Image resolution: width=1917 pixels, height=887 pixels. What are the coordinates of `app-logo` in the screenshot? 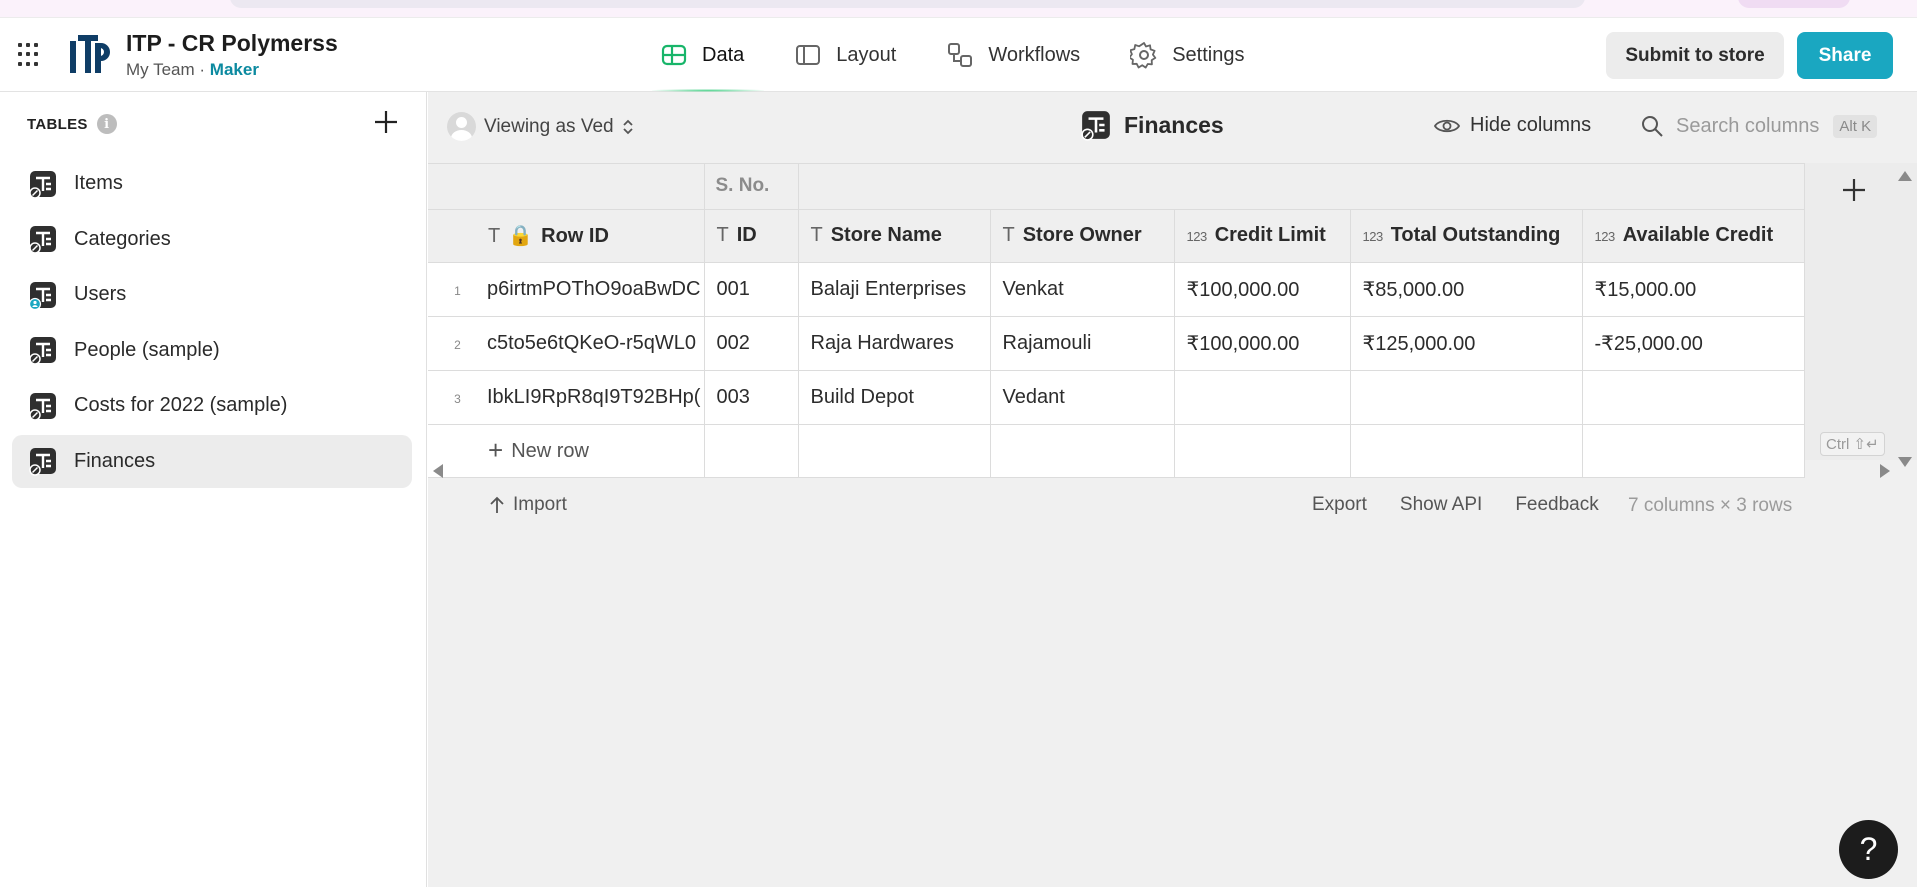 It's located at (90, 54).